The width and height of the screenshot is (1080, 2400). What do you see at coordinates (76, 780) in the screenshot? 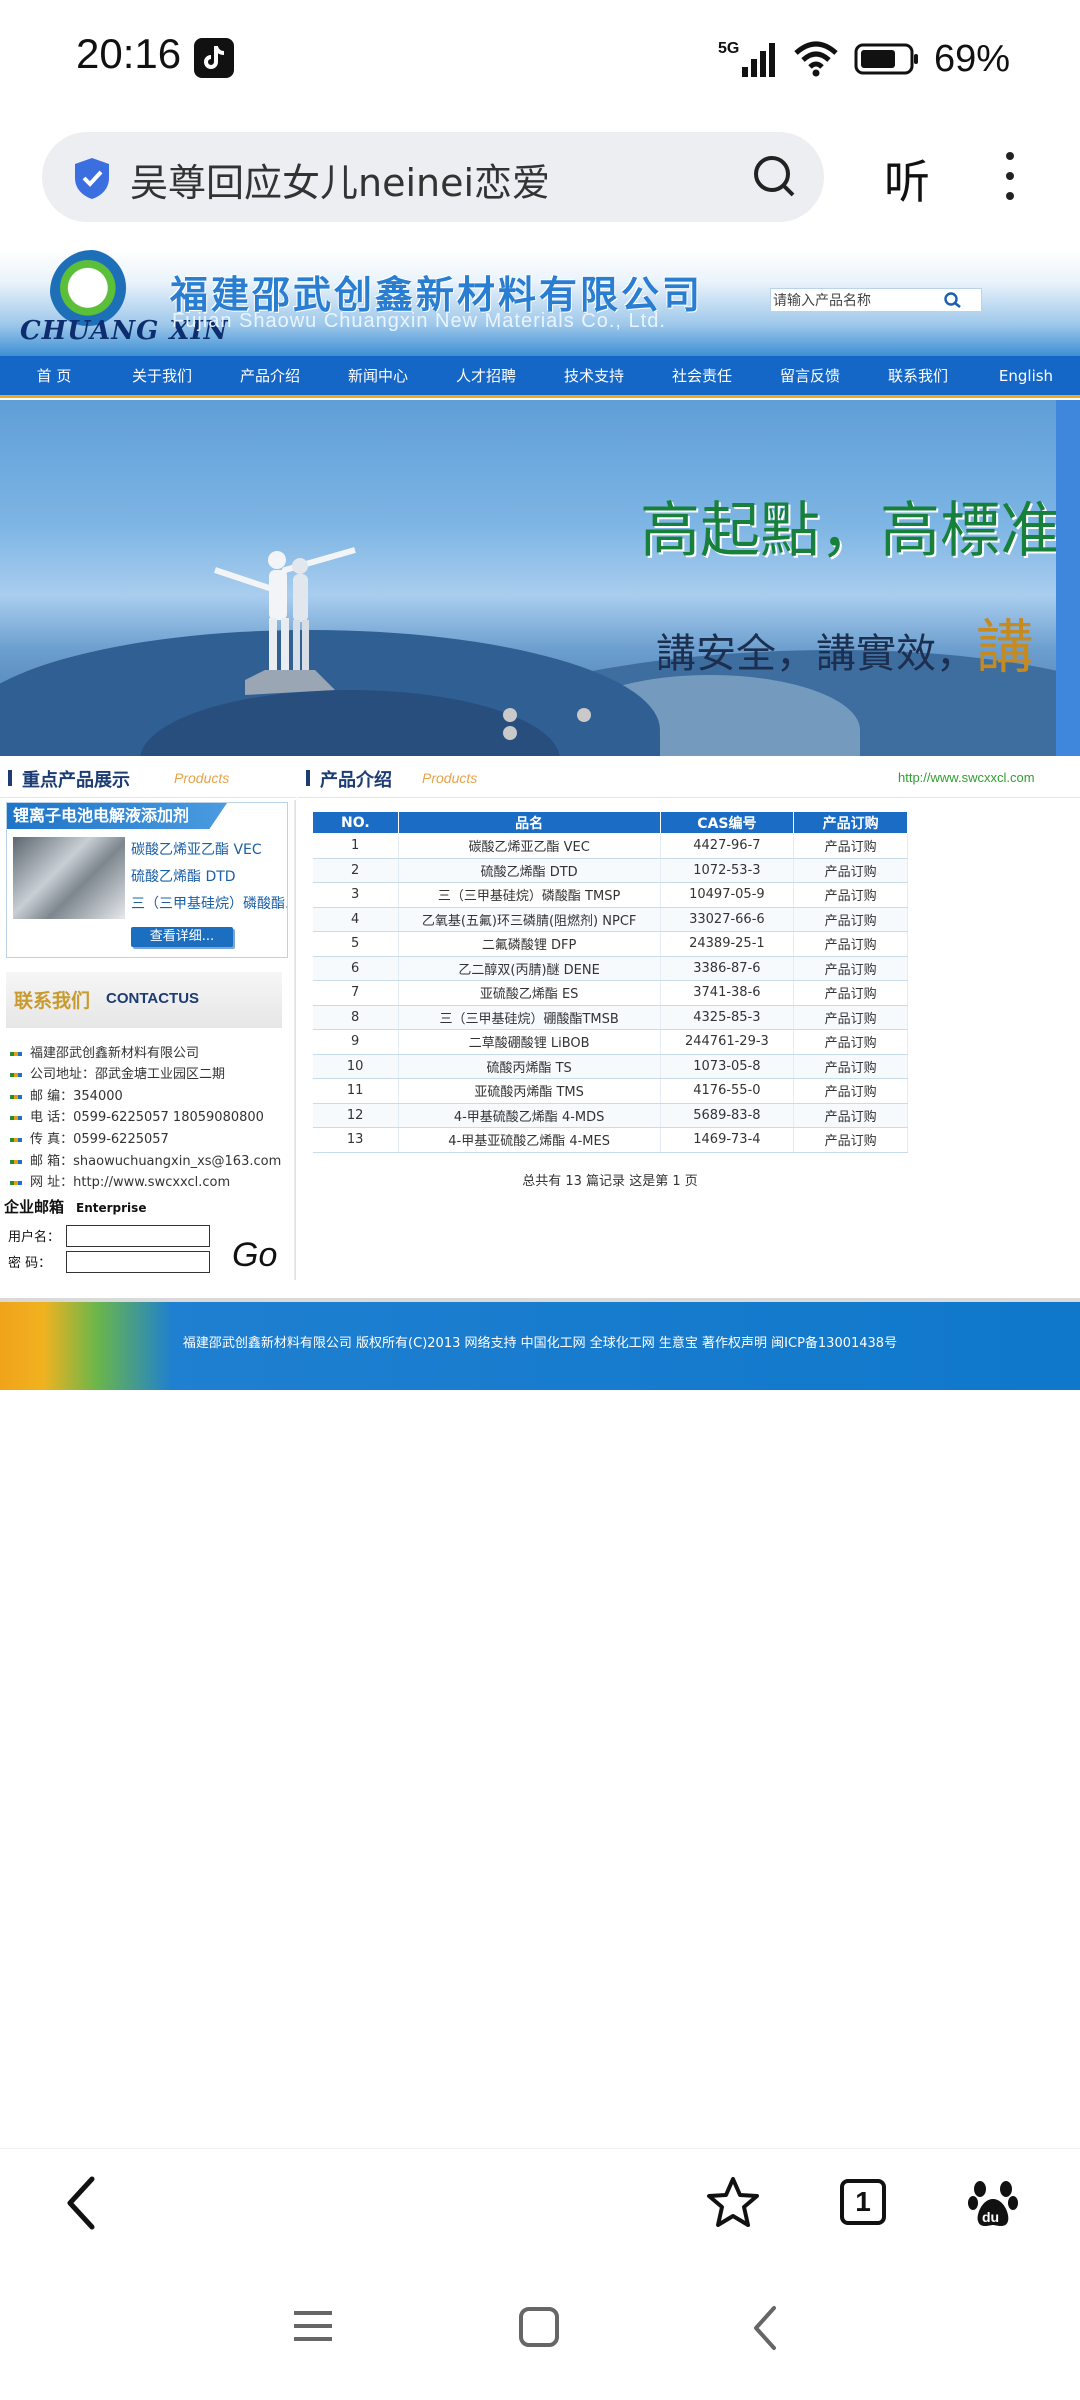
I see `featured-section-title: 重点产品展示` at bounding box center [76, 780].